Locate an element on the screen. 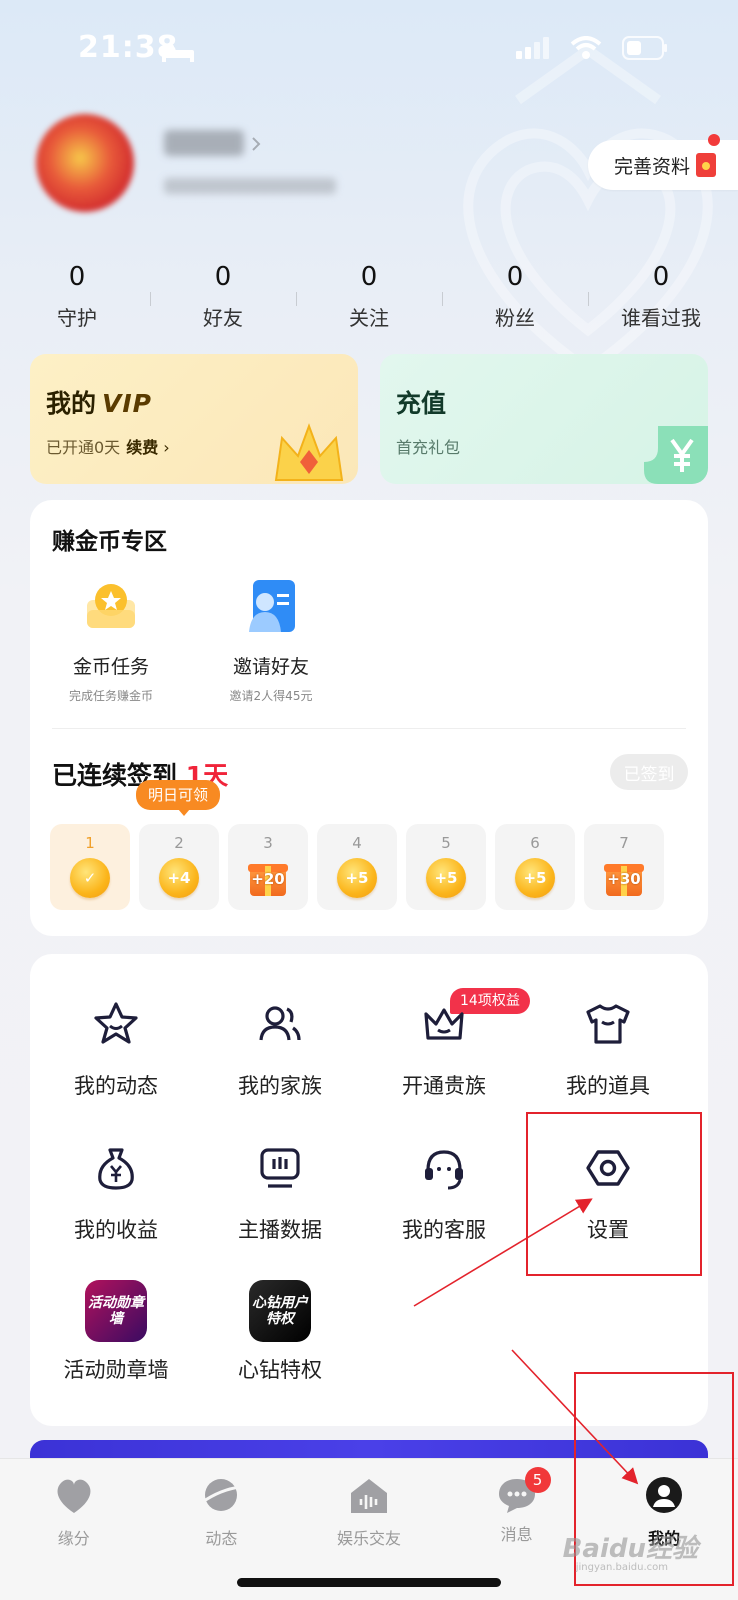 The width and height of the screenshot is (738, 1600). annotation-arrows is located at coordinates (526, 1341).